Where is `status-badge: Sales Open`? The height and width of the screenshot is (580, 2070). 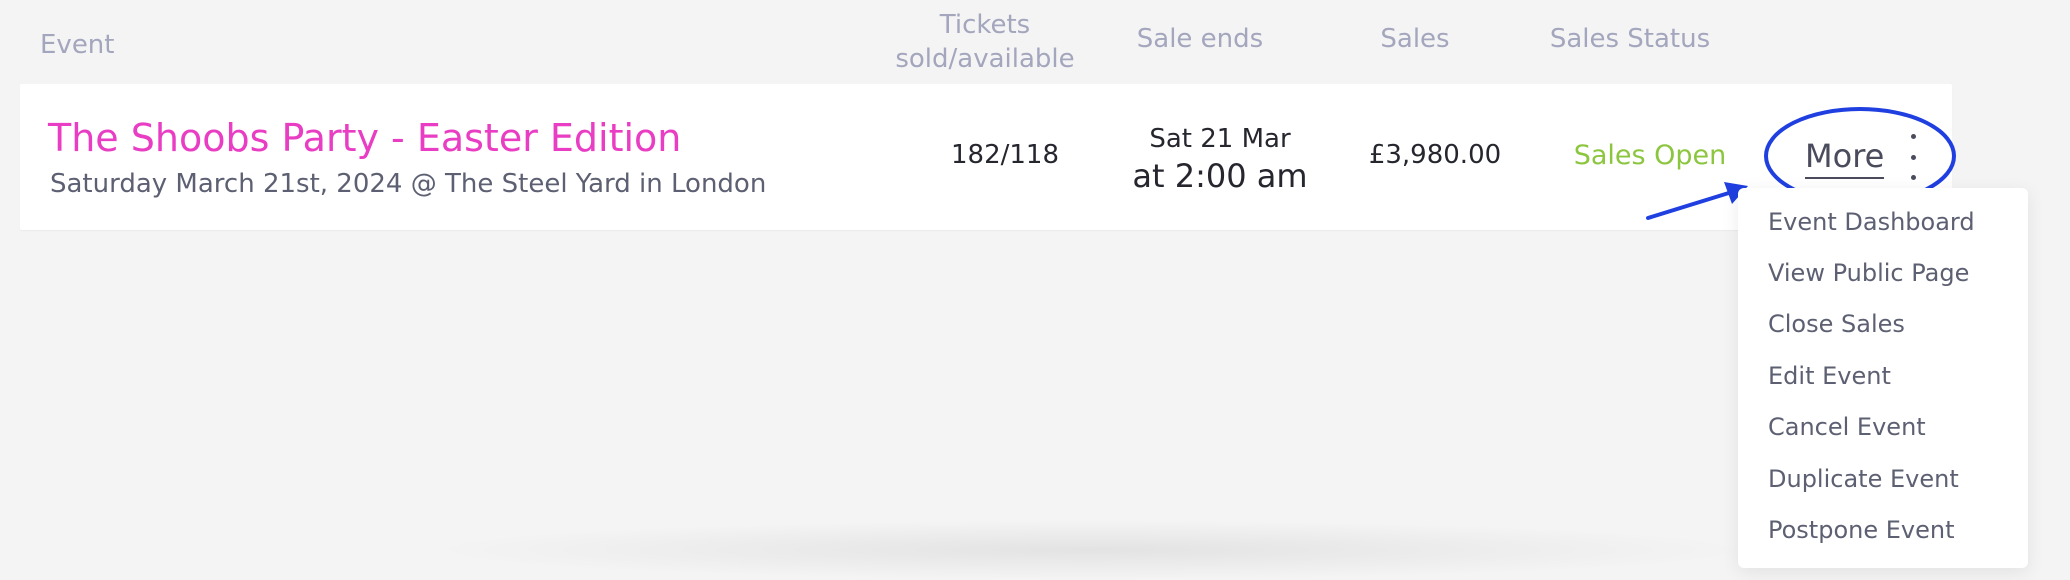
status-badge: Sales Open is located at coordinates (1650, 155).